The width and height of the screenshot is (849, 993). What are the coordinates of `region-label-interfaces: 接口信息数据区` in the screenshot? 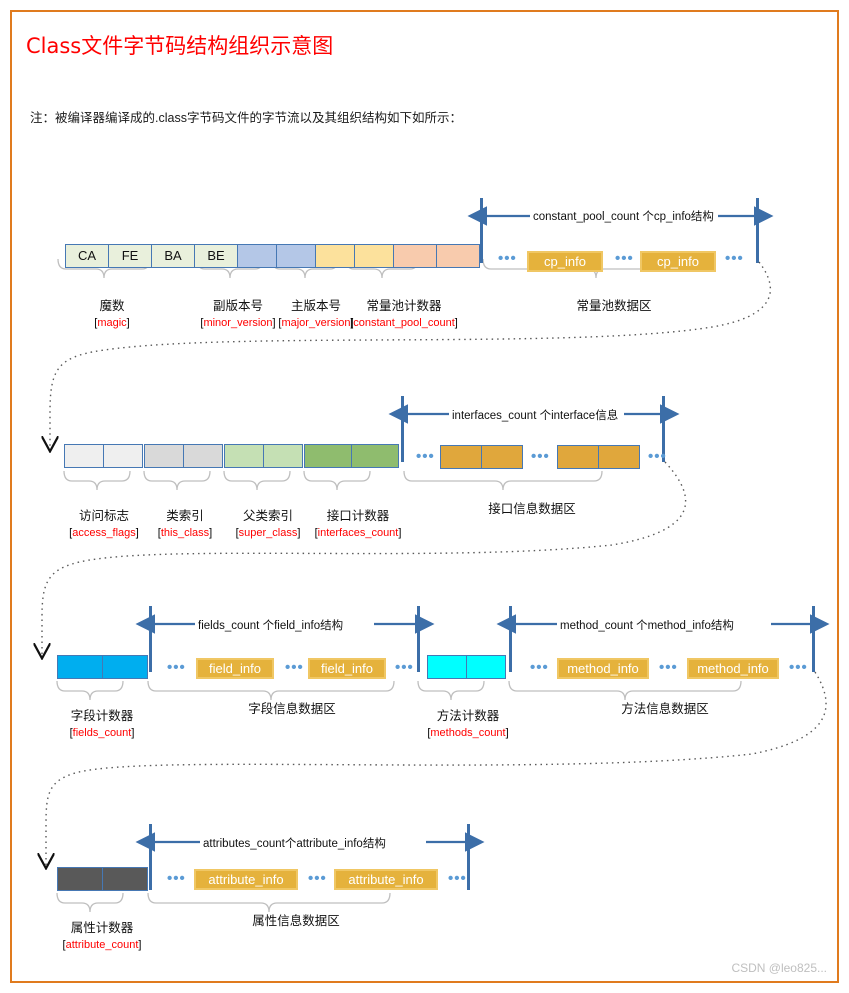 It's located at (532, 509).